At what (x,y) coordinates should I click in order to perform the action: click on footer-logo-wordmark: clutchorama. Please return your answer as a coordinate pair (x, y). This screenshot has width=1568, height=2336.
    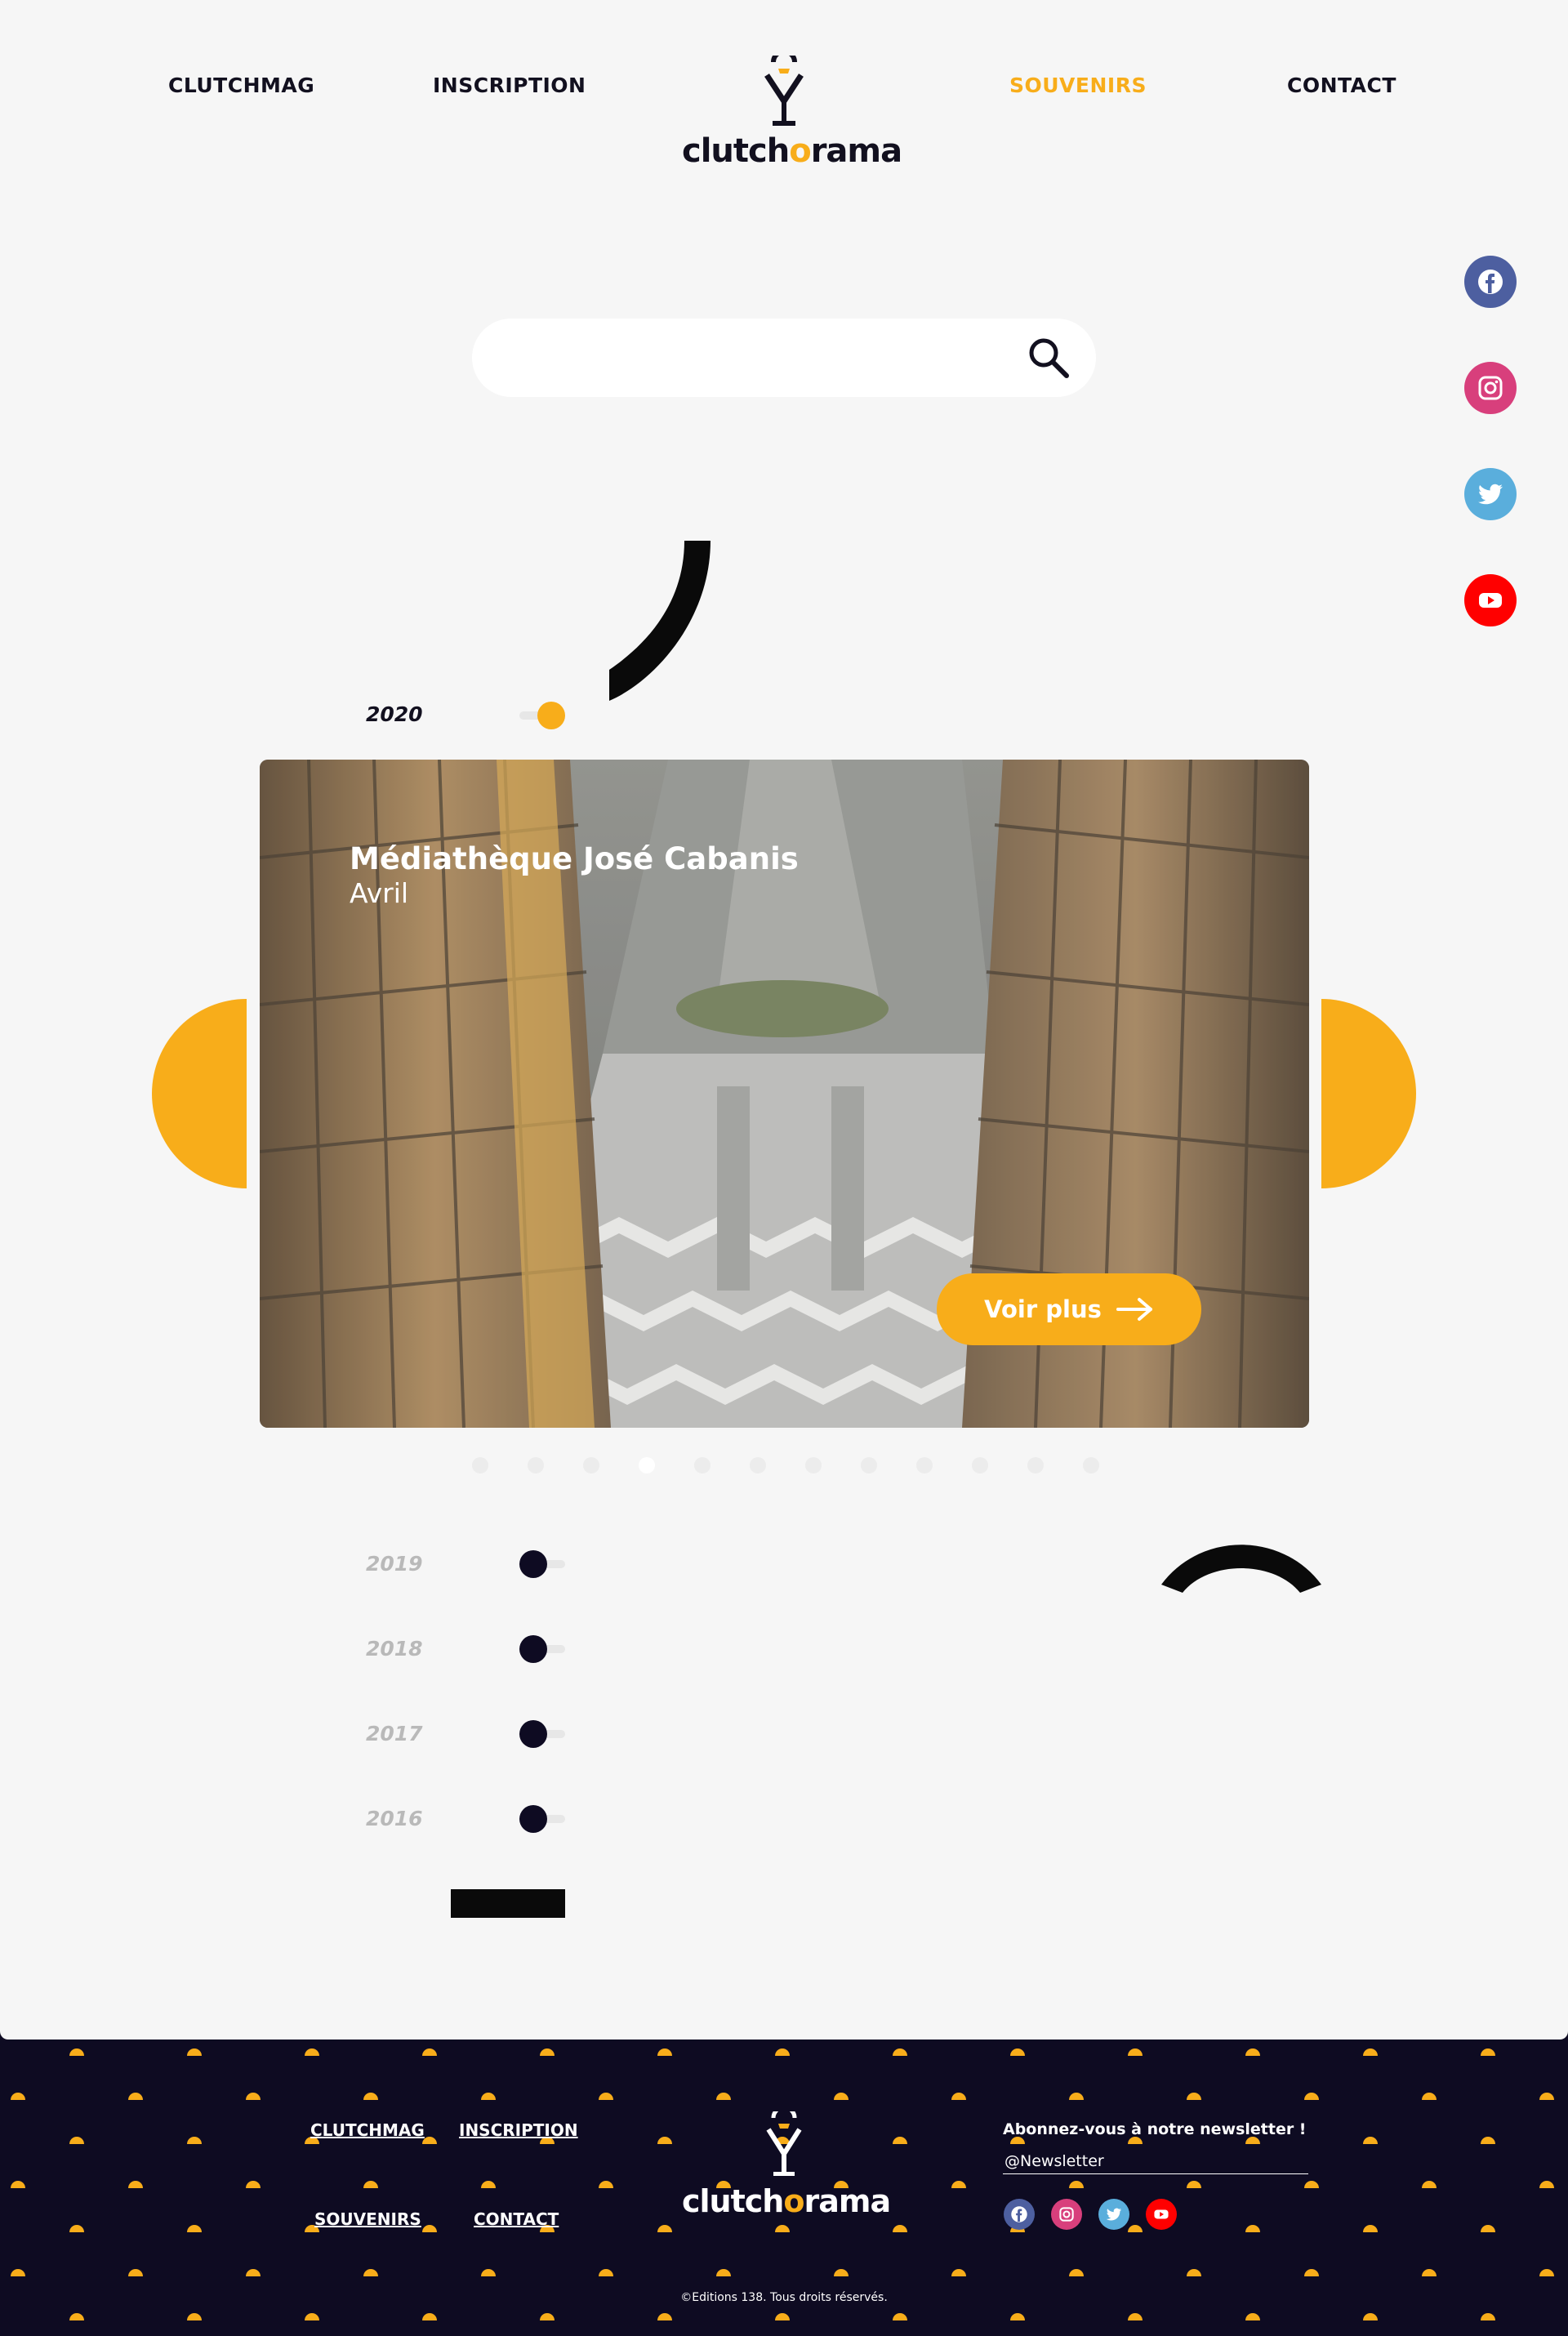
    Looking at the image, I should click on (786, 2201).